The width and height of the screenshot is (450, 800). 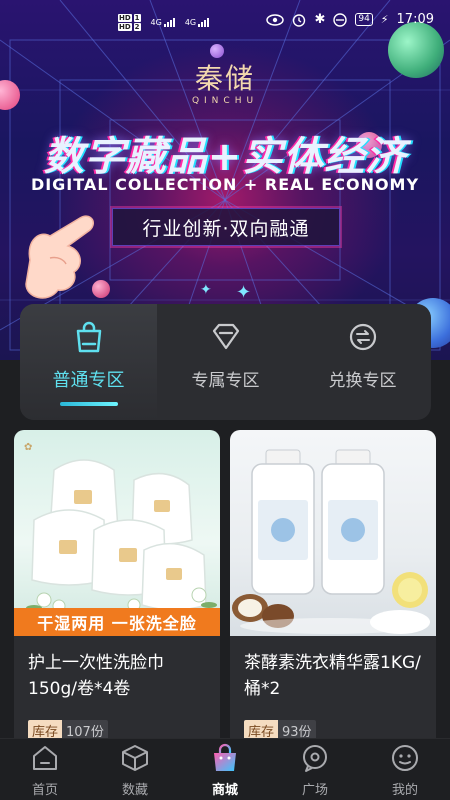 I want to click on logo-english: QINCHU, so click(x=225, y=101).